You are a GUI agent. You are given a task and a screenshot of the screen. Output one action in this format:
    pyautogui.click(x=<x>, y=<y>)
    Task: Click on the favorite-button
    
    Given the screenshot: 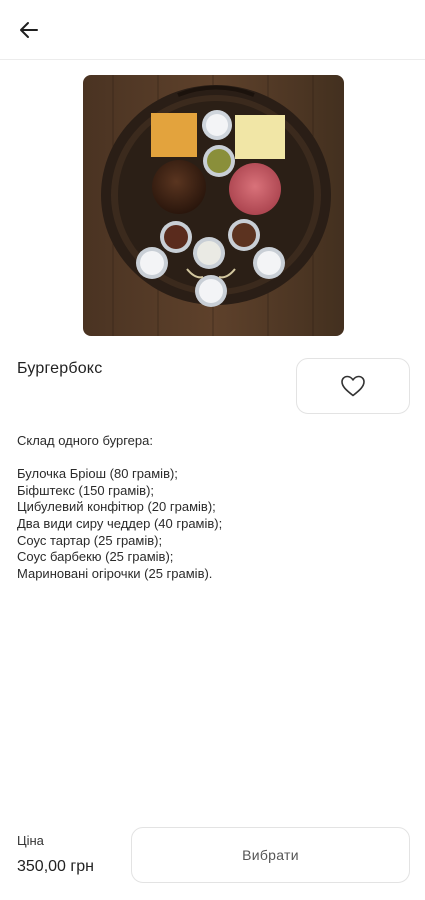 What is the action you would take?
    pyautogui.click(x=353, y=386)
    